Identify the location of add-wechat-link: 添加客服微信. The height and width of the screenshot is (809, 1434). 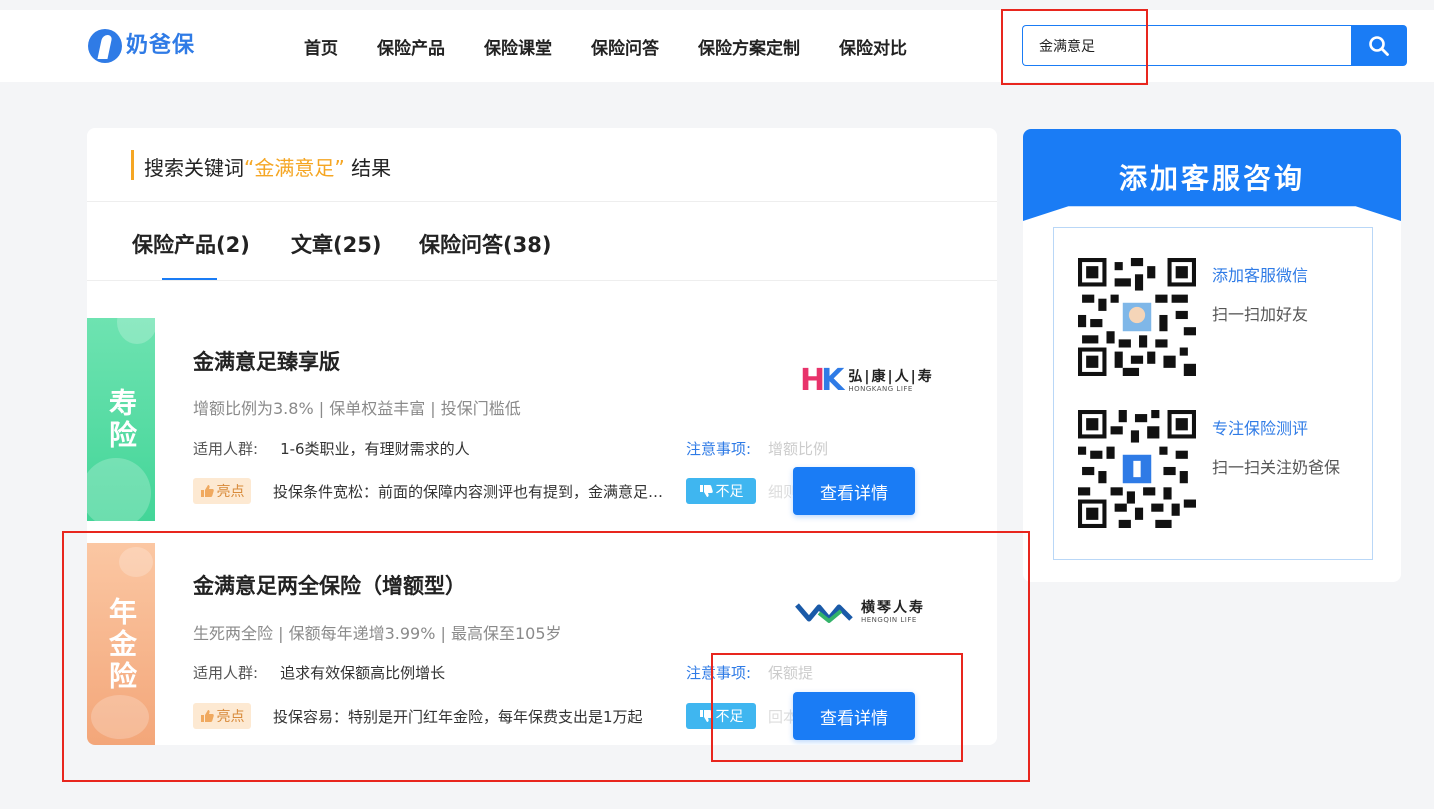
(1260, 274).